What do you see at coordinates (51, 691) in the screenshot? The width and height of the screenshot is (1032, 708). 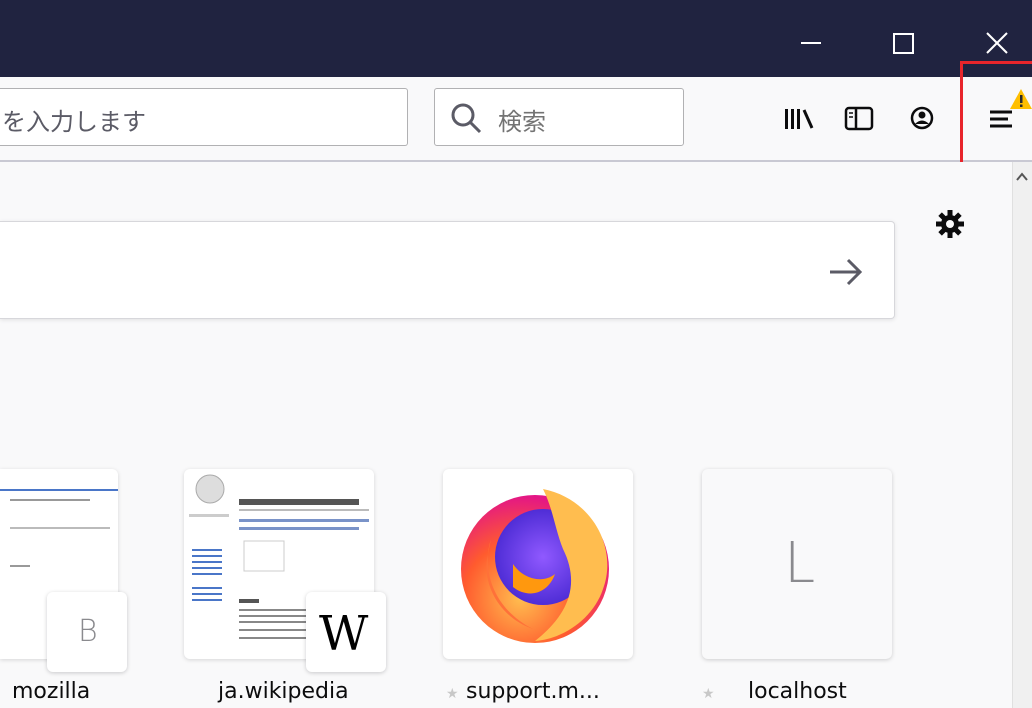 I see `tile-label: mozilla` at bounding box center [51, 691].